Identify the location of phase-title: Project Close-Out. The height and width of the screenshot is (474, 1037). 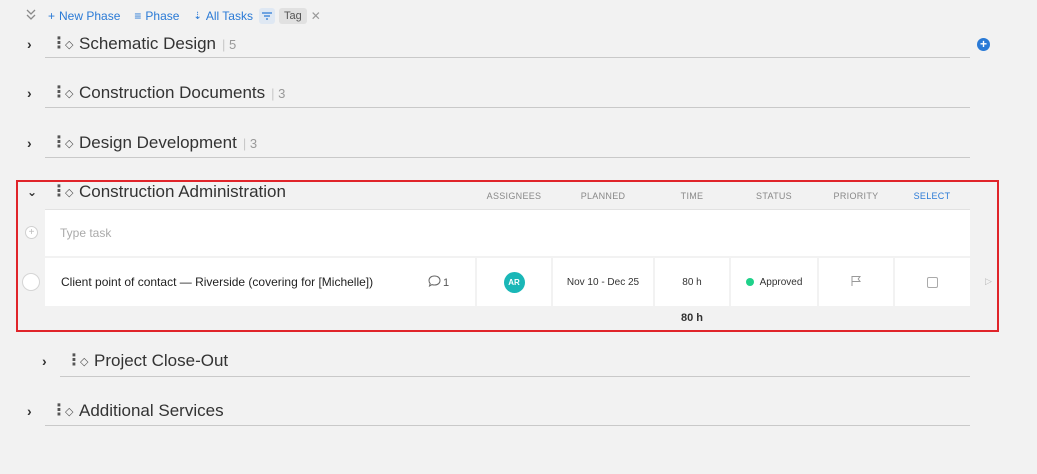
(161, 361).